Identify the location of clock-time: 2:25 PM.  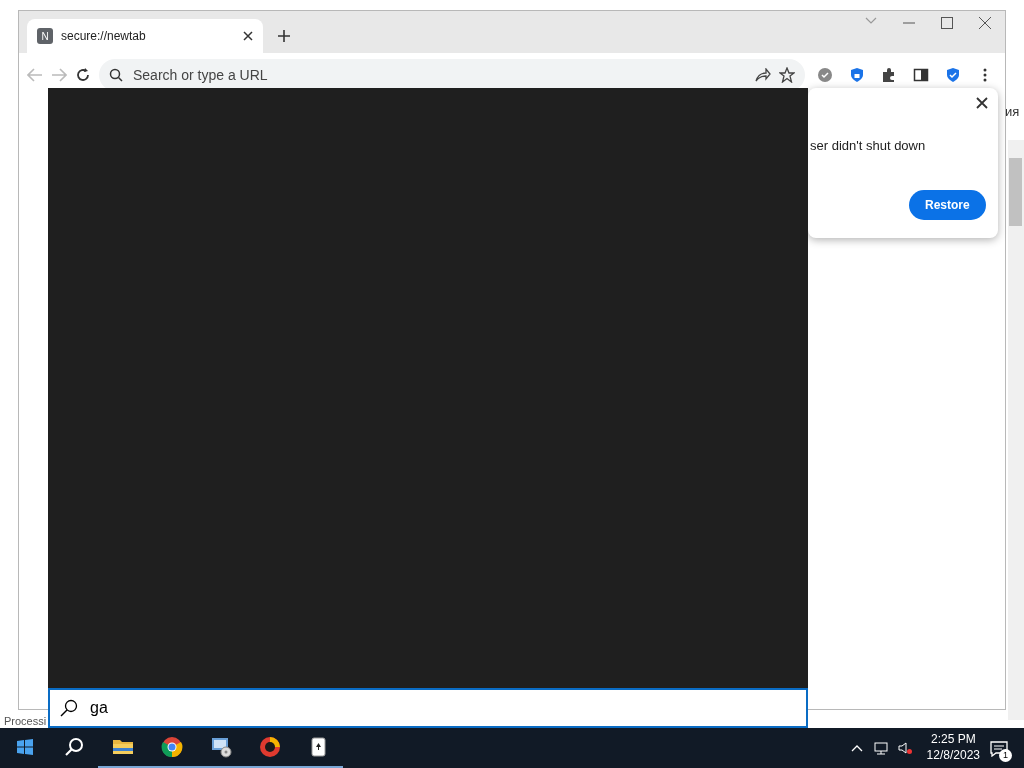
(953, 740).